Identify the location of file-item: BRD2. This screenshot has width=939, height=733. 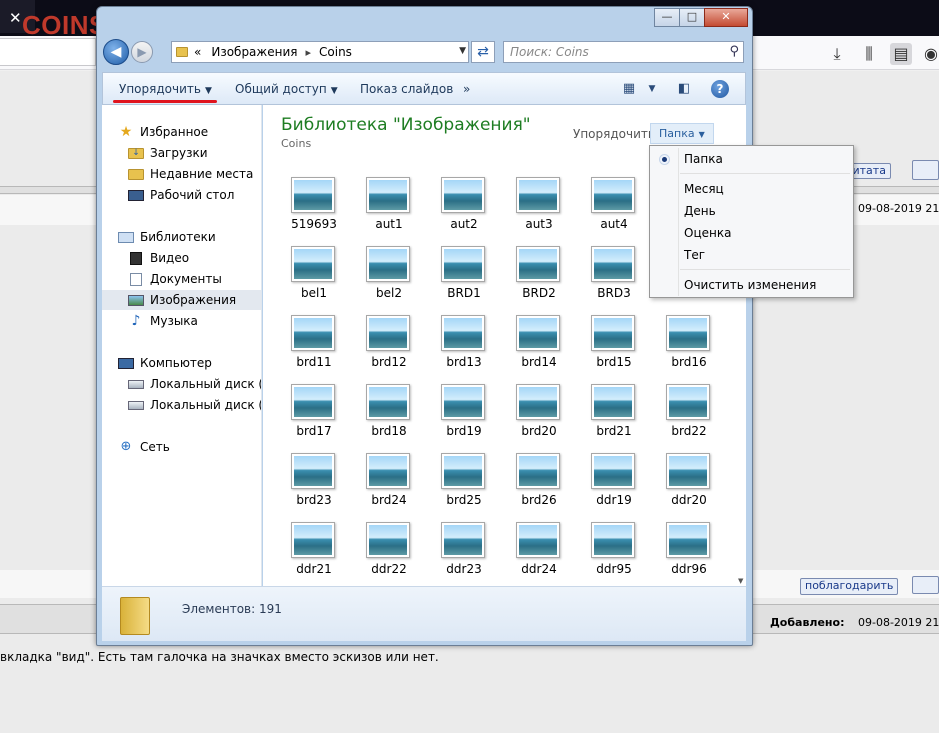
(539, 276).